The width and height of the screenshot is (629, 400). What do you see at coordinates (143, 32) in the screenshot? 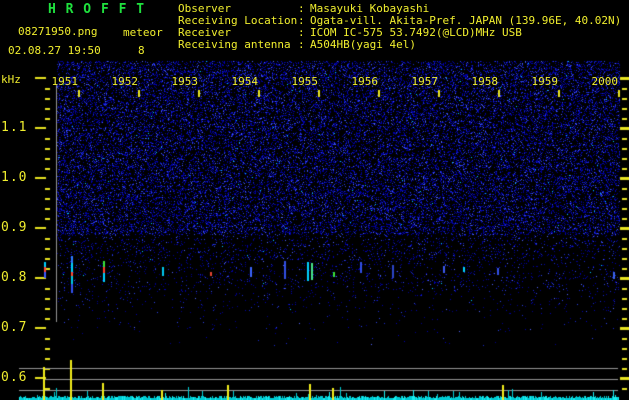
I see `observation-mode: meteor` at bounding box center [143, 32].